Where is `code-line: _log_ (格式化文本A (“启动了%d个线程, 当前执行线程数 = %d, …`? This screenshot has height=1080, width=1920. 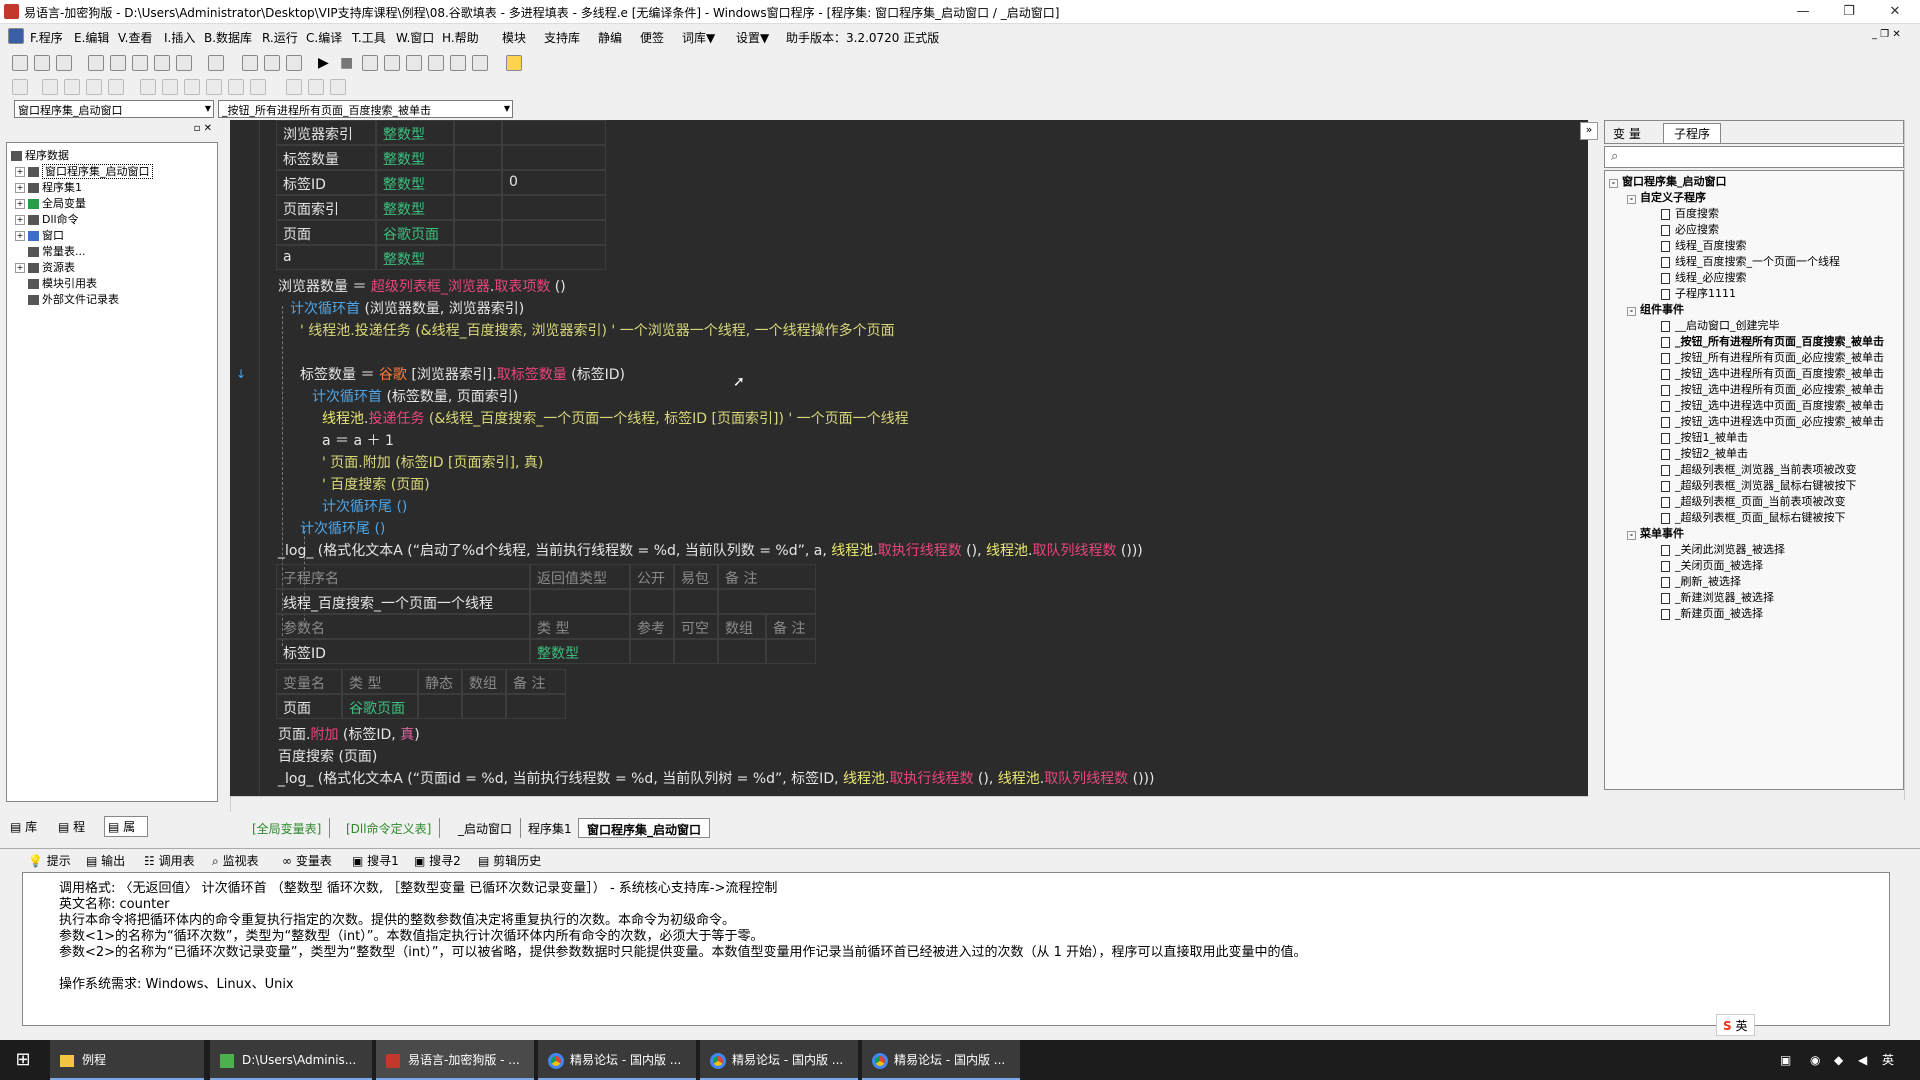
code-line: _log_ (格式化文本A (“启动了%d个线程, 当前执行线程数 = %d, … is located at coordinates (710, 550).